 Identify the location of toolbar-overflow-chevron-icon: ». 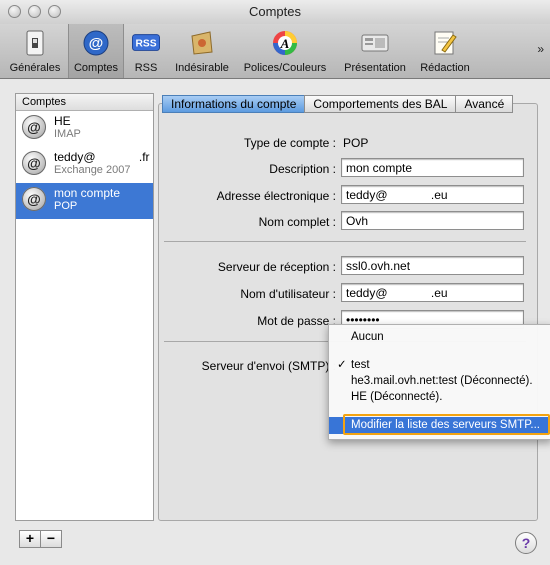
(540, 49).